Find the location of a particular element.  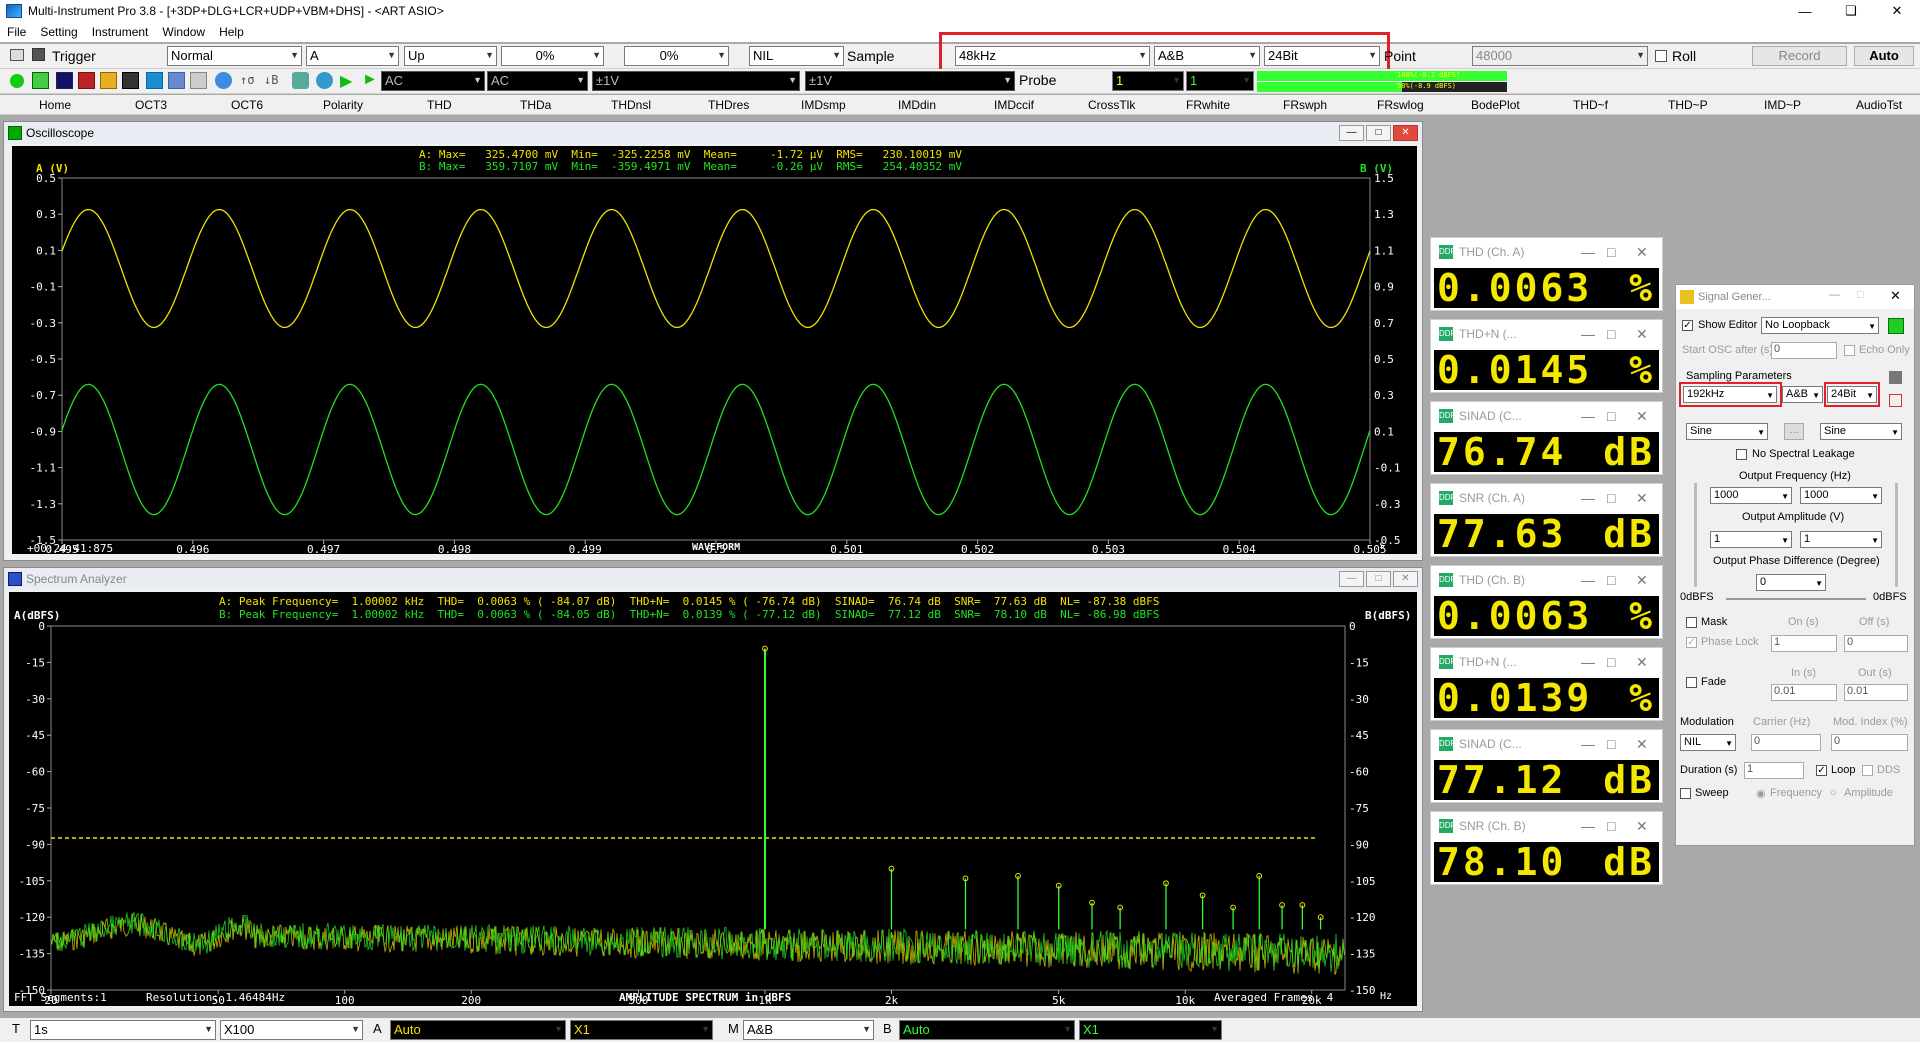

tab-imddin: IMDdin is located at coordinates (917, 105).